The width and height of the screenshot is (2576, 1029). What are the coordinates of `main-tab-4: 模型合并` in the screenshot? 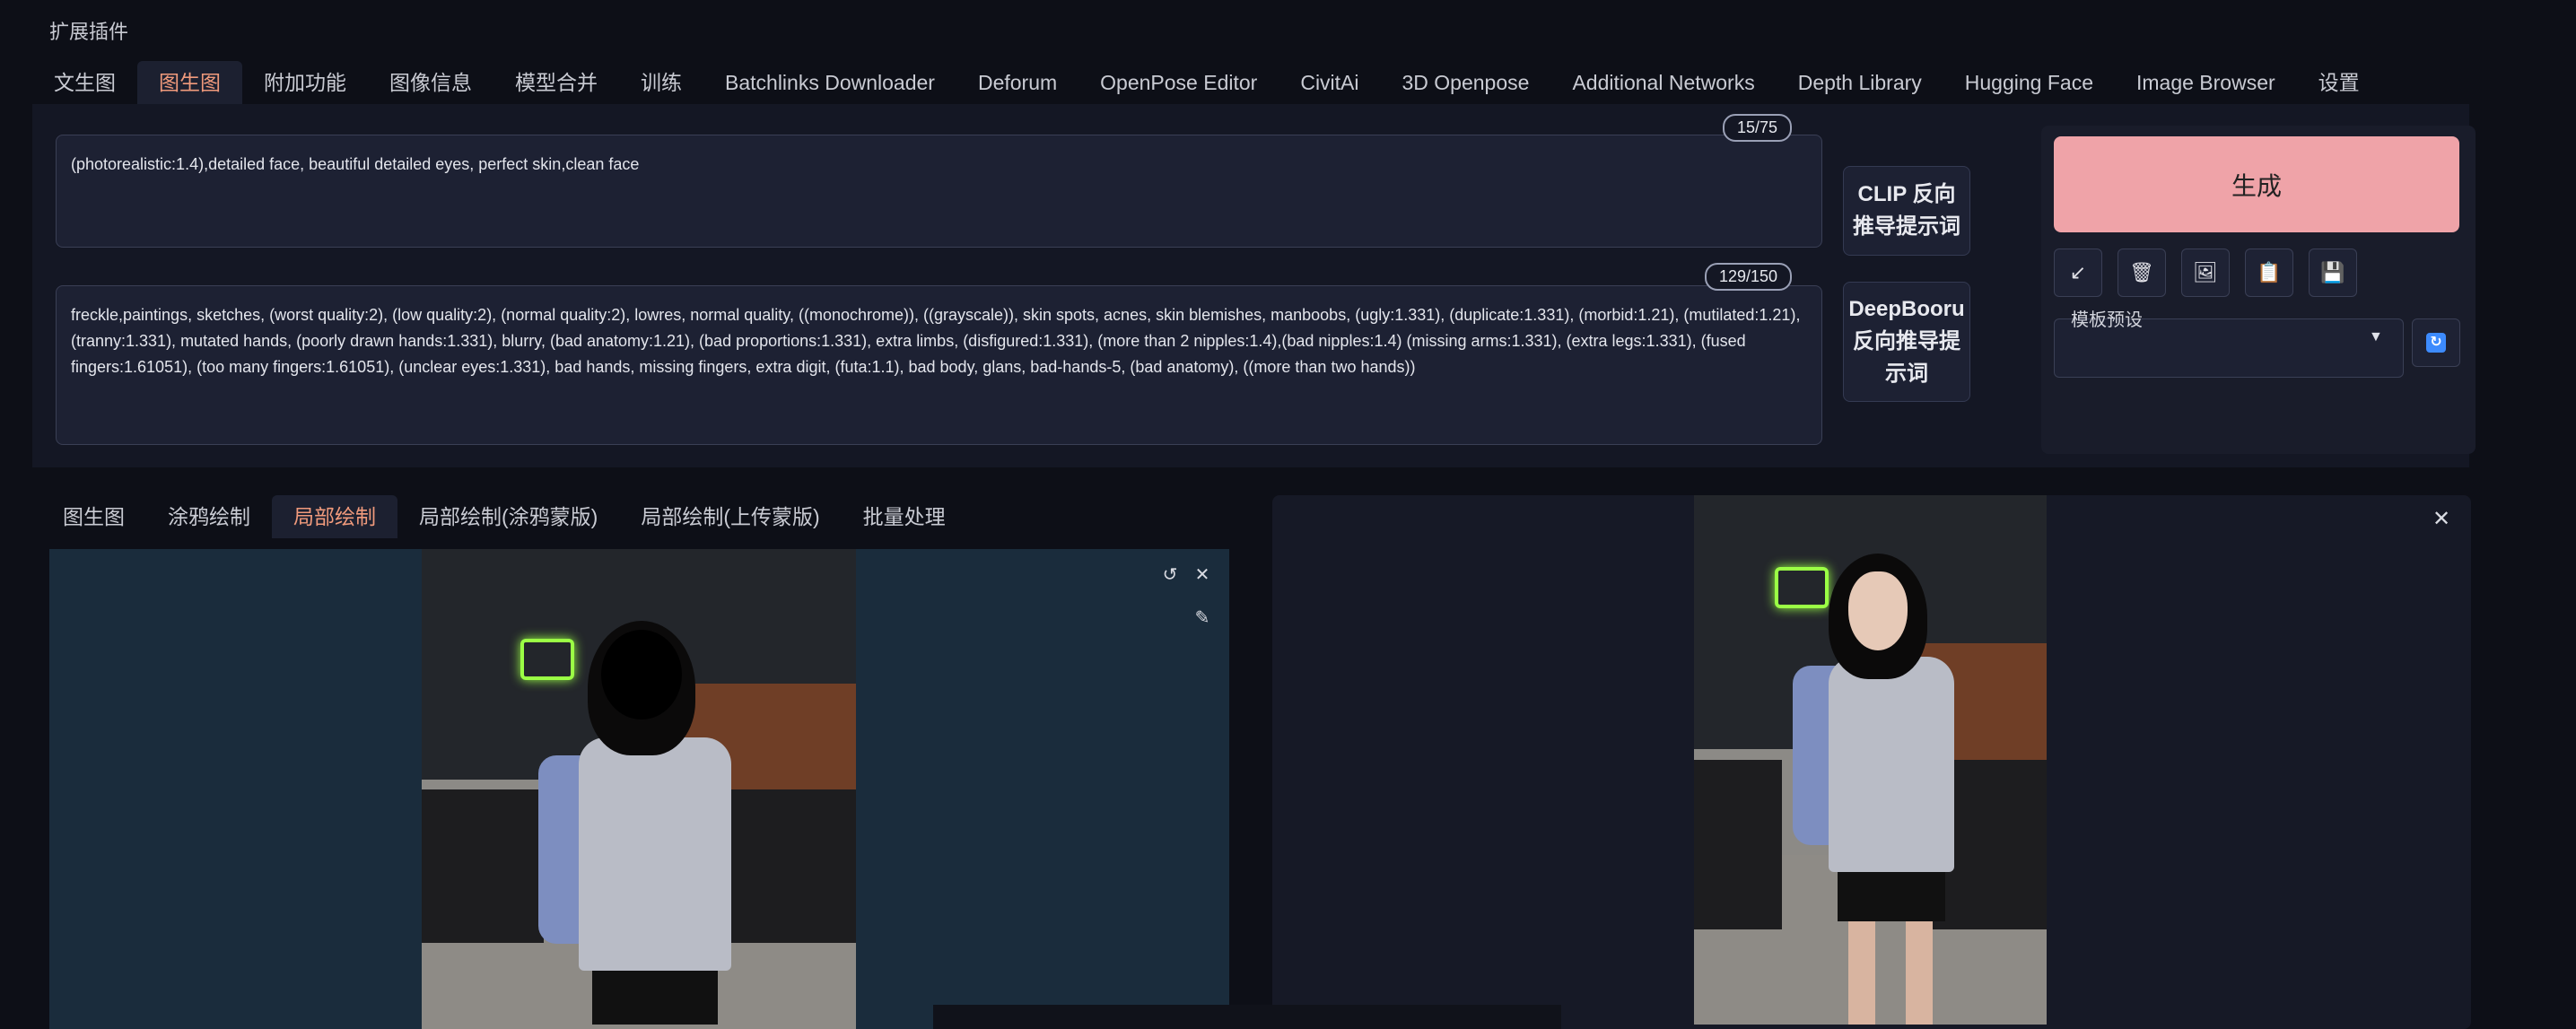 It's located at (556, 82).